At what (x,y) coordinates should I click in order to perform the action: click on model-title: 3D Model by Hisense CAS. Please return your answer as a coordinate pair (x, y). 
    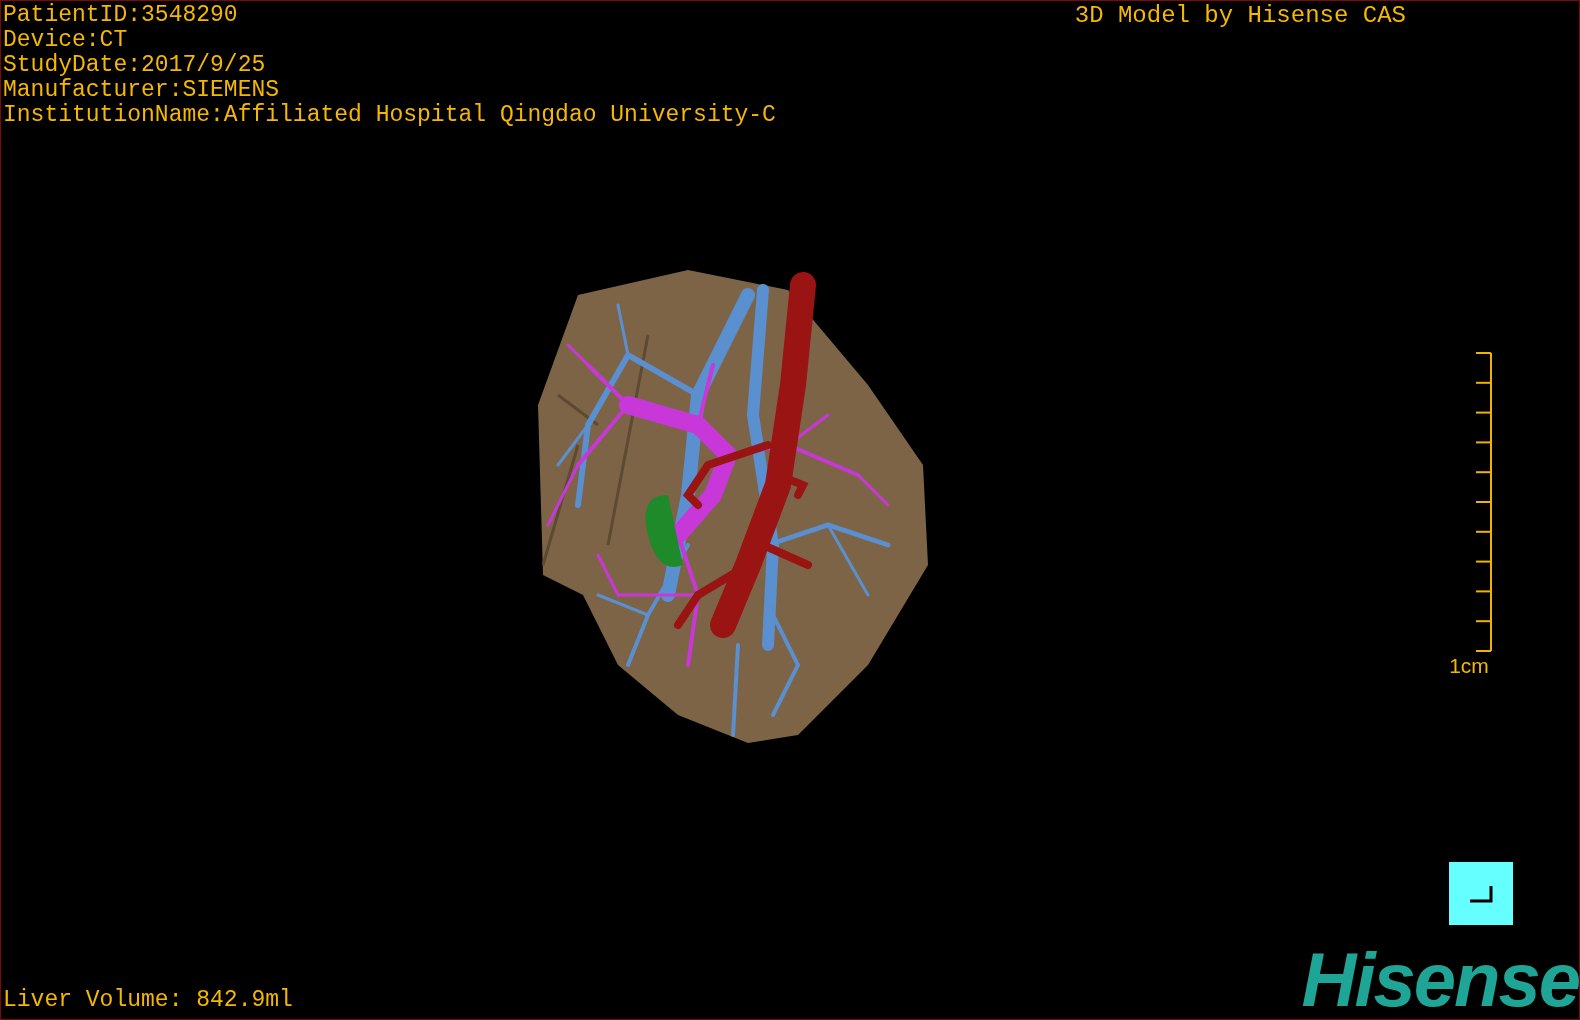
    Looking at the image, I should click on (1240, 17).